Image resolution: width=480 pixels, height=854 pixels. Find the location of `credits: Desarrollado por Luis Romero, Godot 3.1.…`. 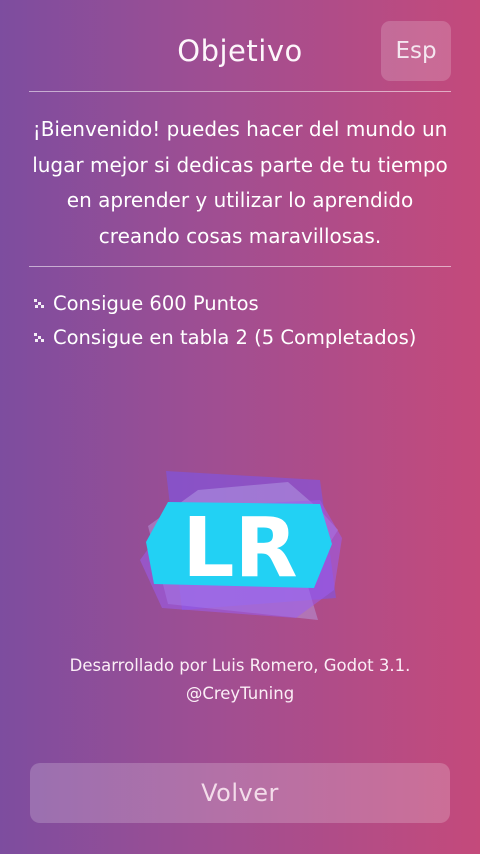

credits: Desarrollado por Luis Romero, Godot 3.1.… is located at coordinates (240, 680).